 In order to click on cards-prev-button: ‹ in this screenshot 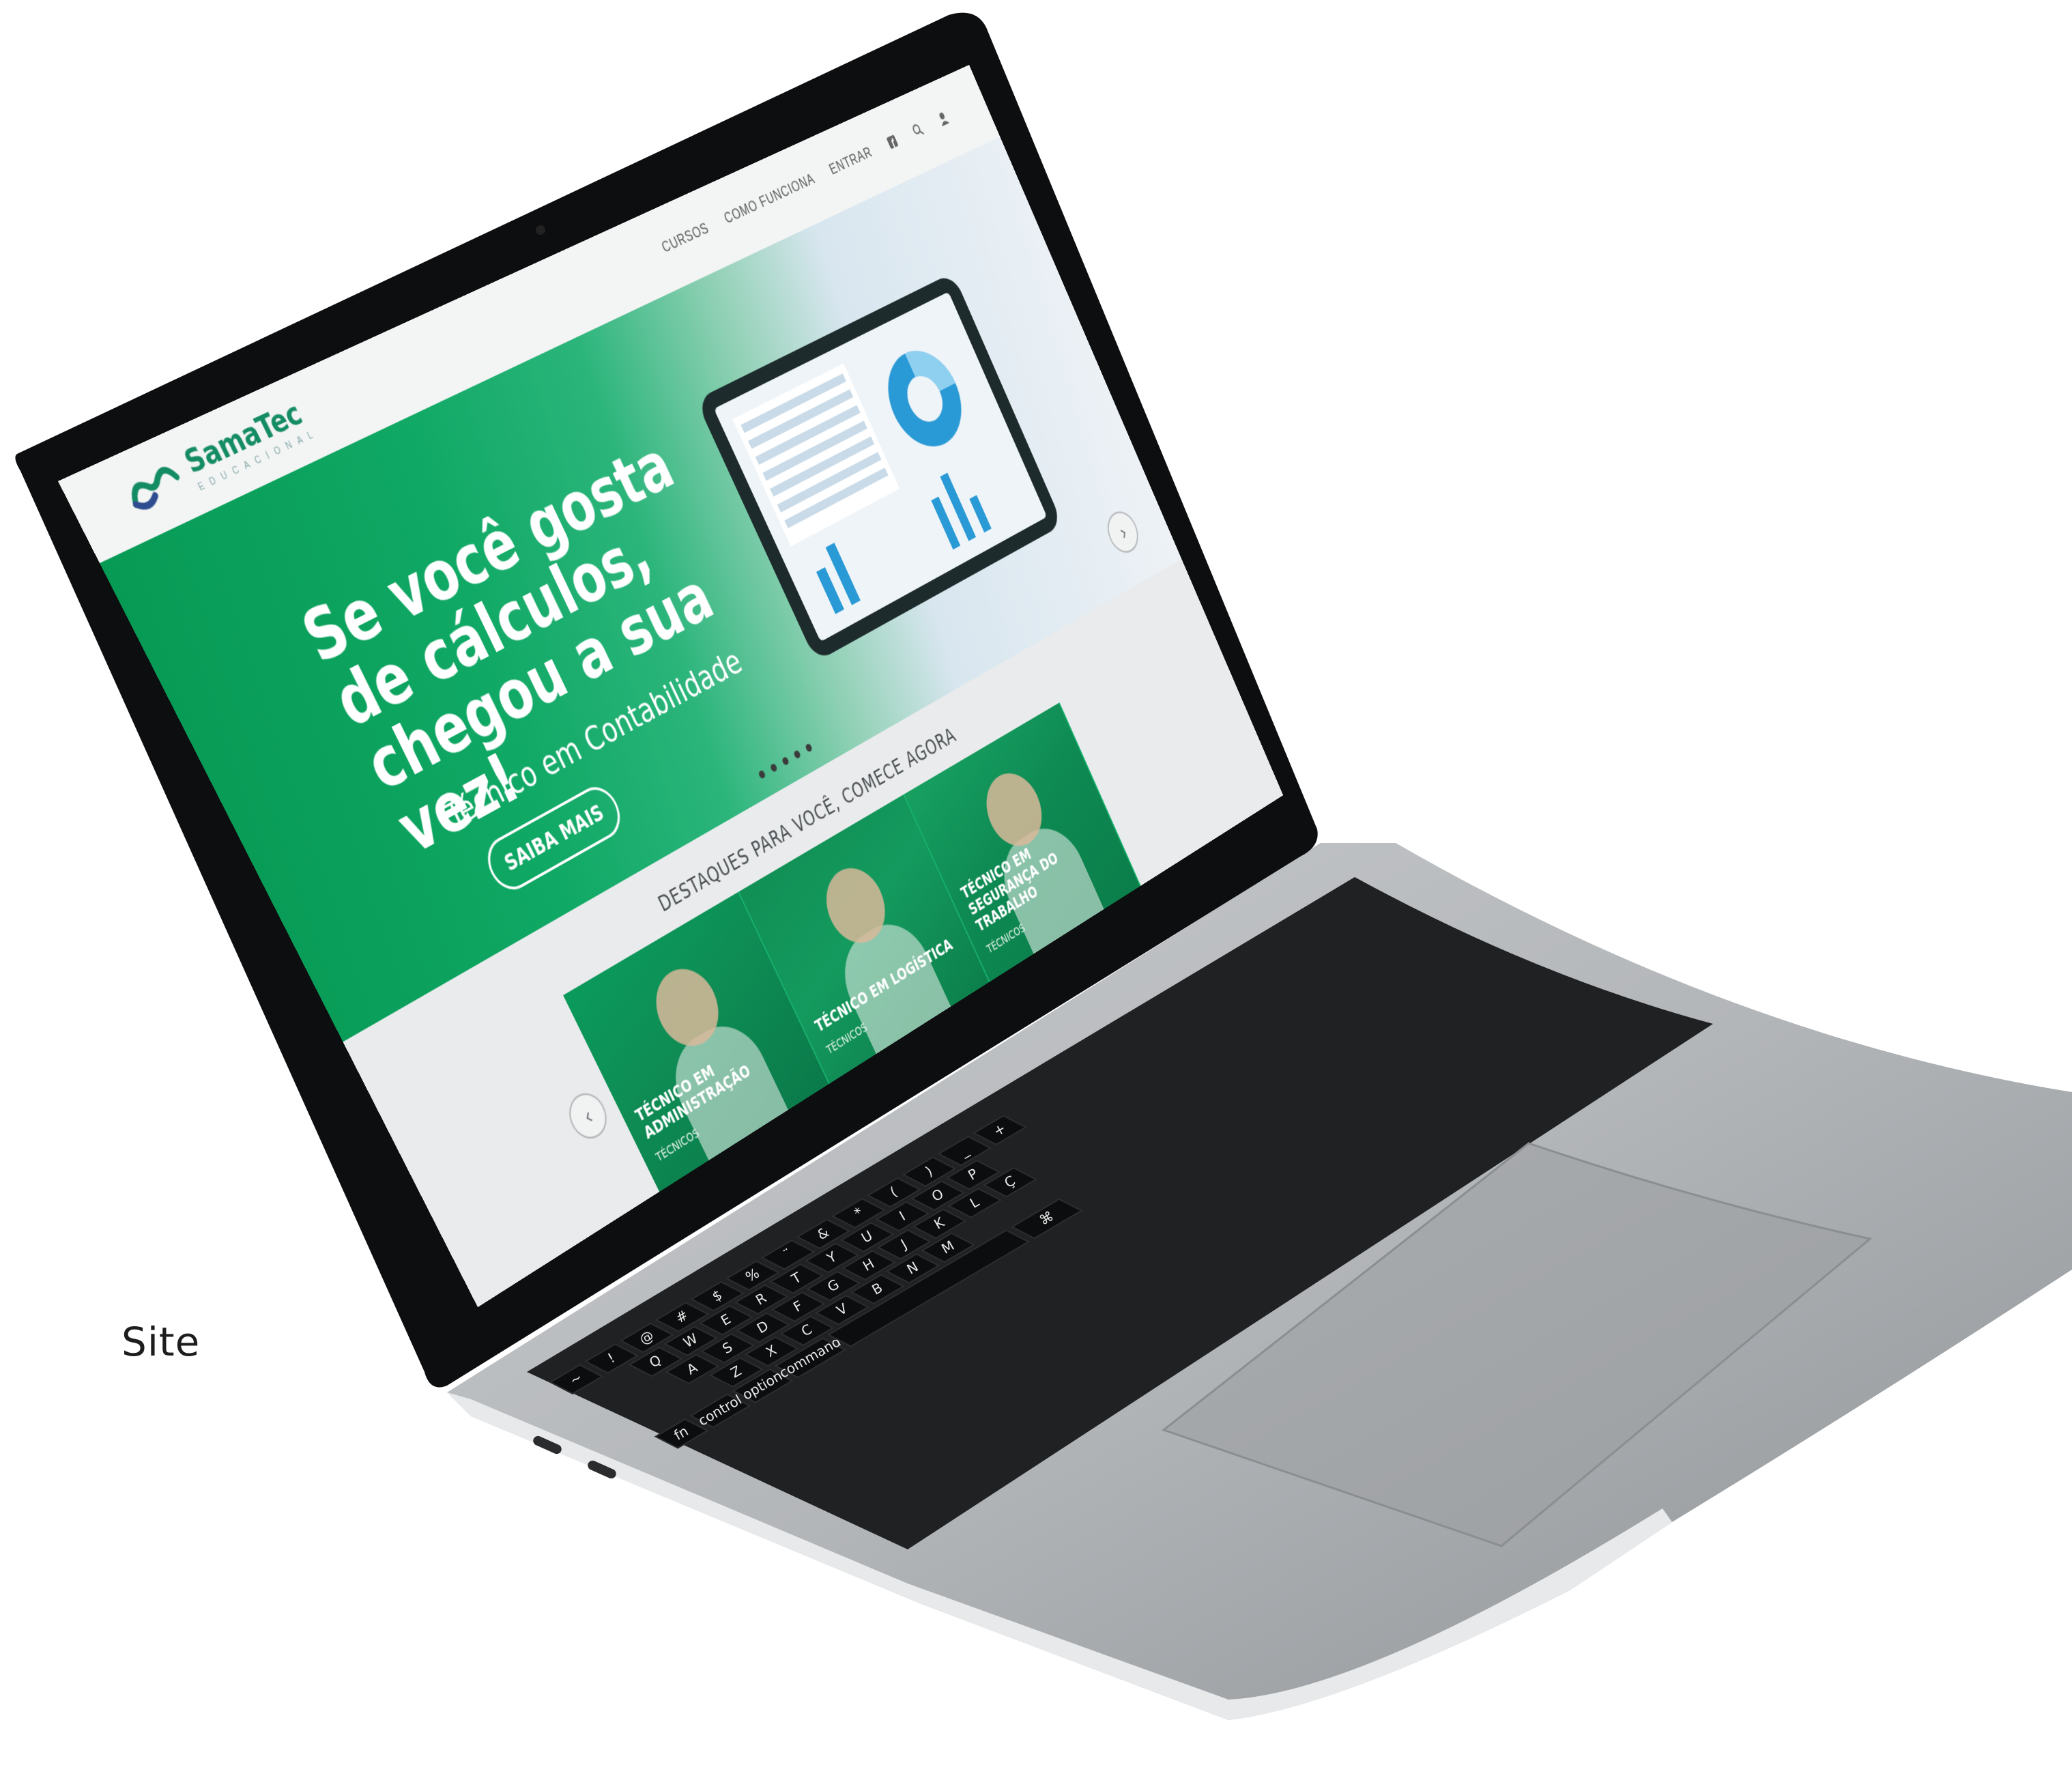, I will do `click(588, 1116)`.